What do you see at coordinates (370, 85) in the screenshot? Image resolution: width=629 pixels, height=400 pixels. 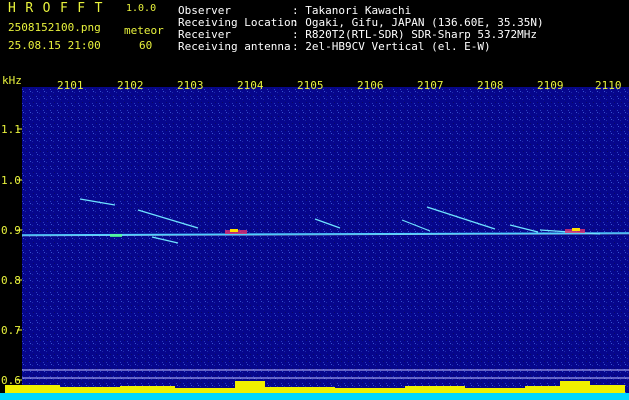 I see `time-tick-2106: 2106` at bounding box center [370, 85].